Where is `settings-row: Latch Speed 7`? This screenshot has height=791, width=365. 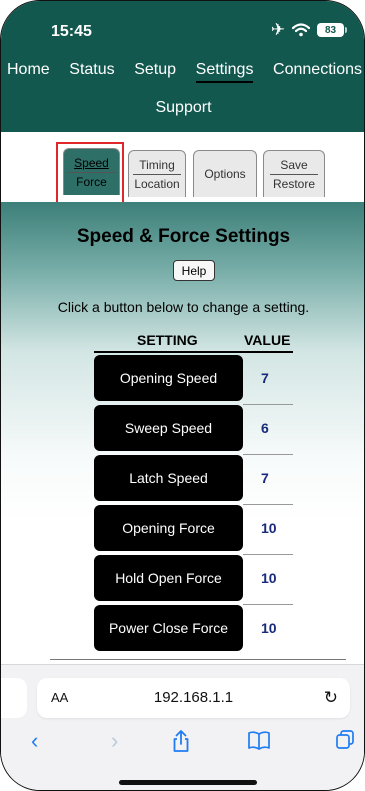 settings-row: Latch Speed 7 is located at coordinates (193, 480).